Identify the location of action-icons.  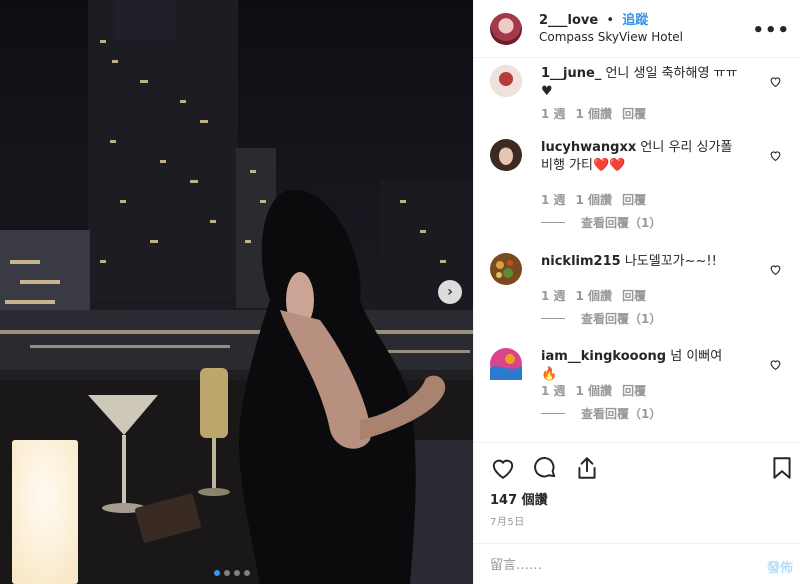
(545, 468).